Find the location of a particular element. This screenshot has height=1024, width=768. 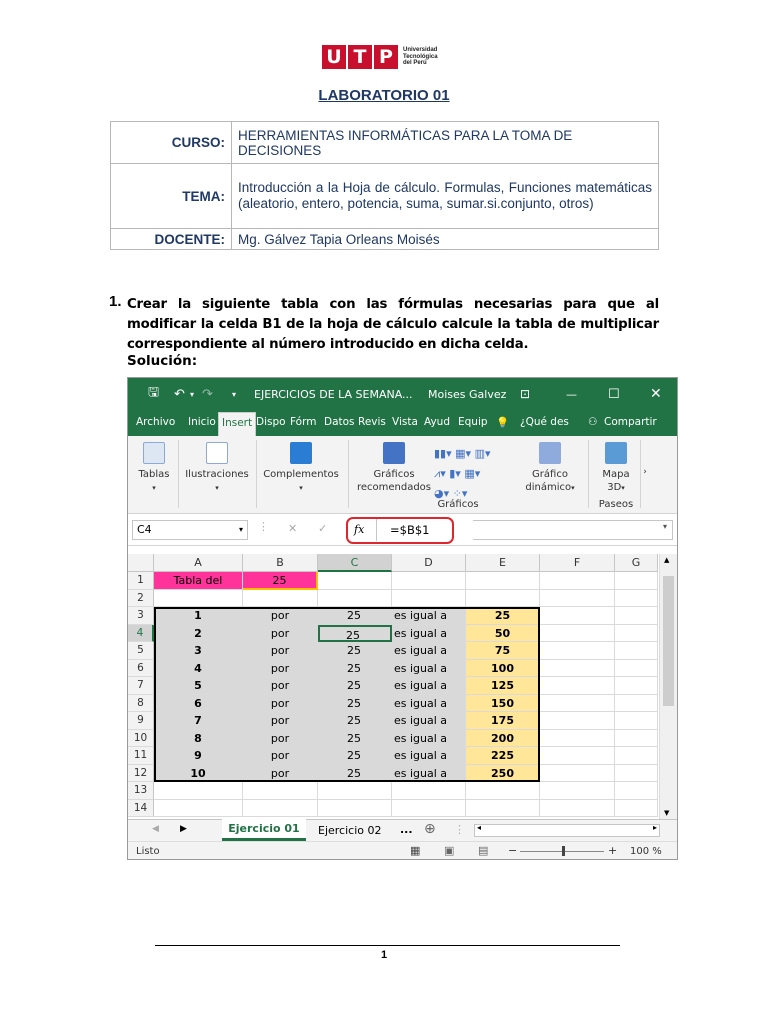

cell-b6: por is located at coordinates (280, 668).